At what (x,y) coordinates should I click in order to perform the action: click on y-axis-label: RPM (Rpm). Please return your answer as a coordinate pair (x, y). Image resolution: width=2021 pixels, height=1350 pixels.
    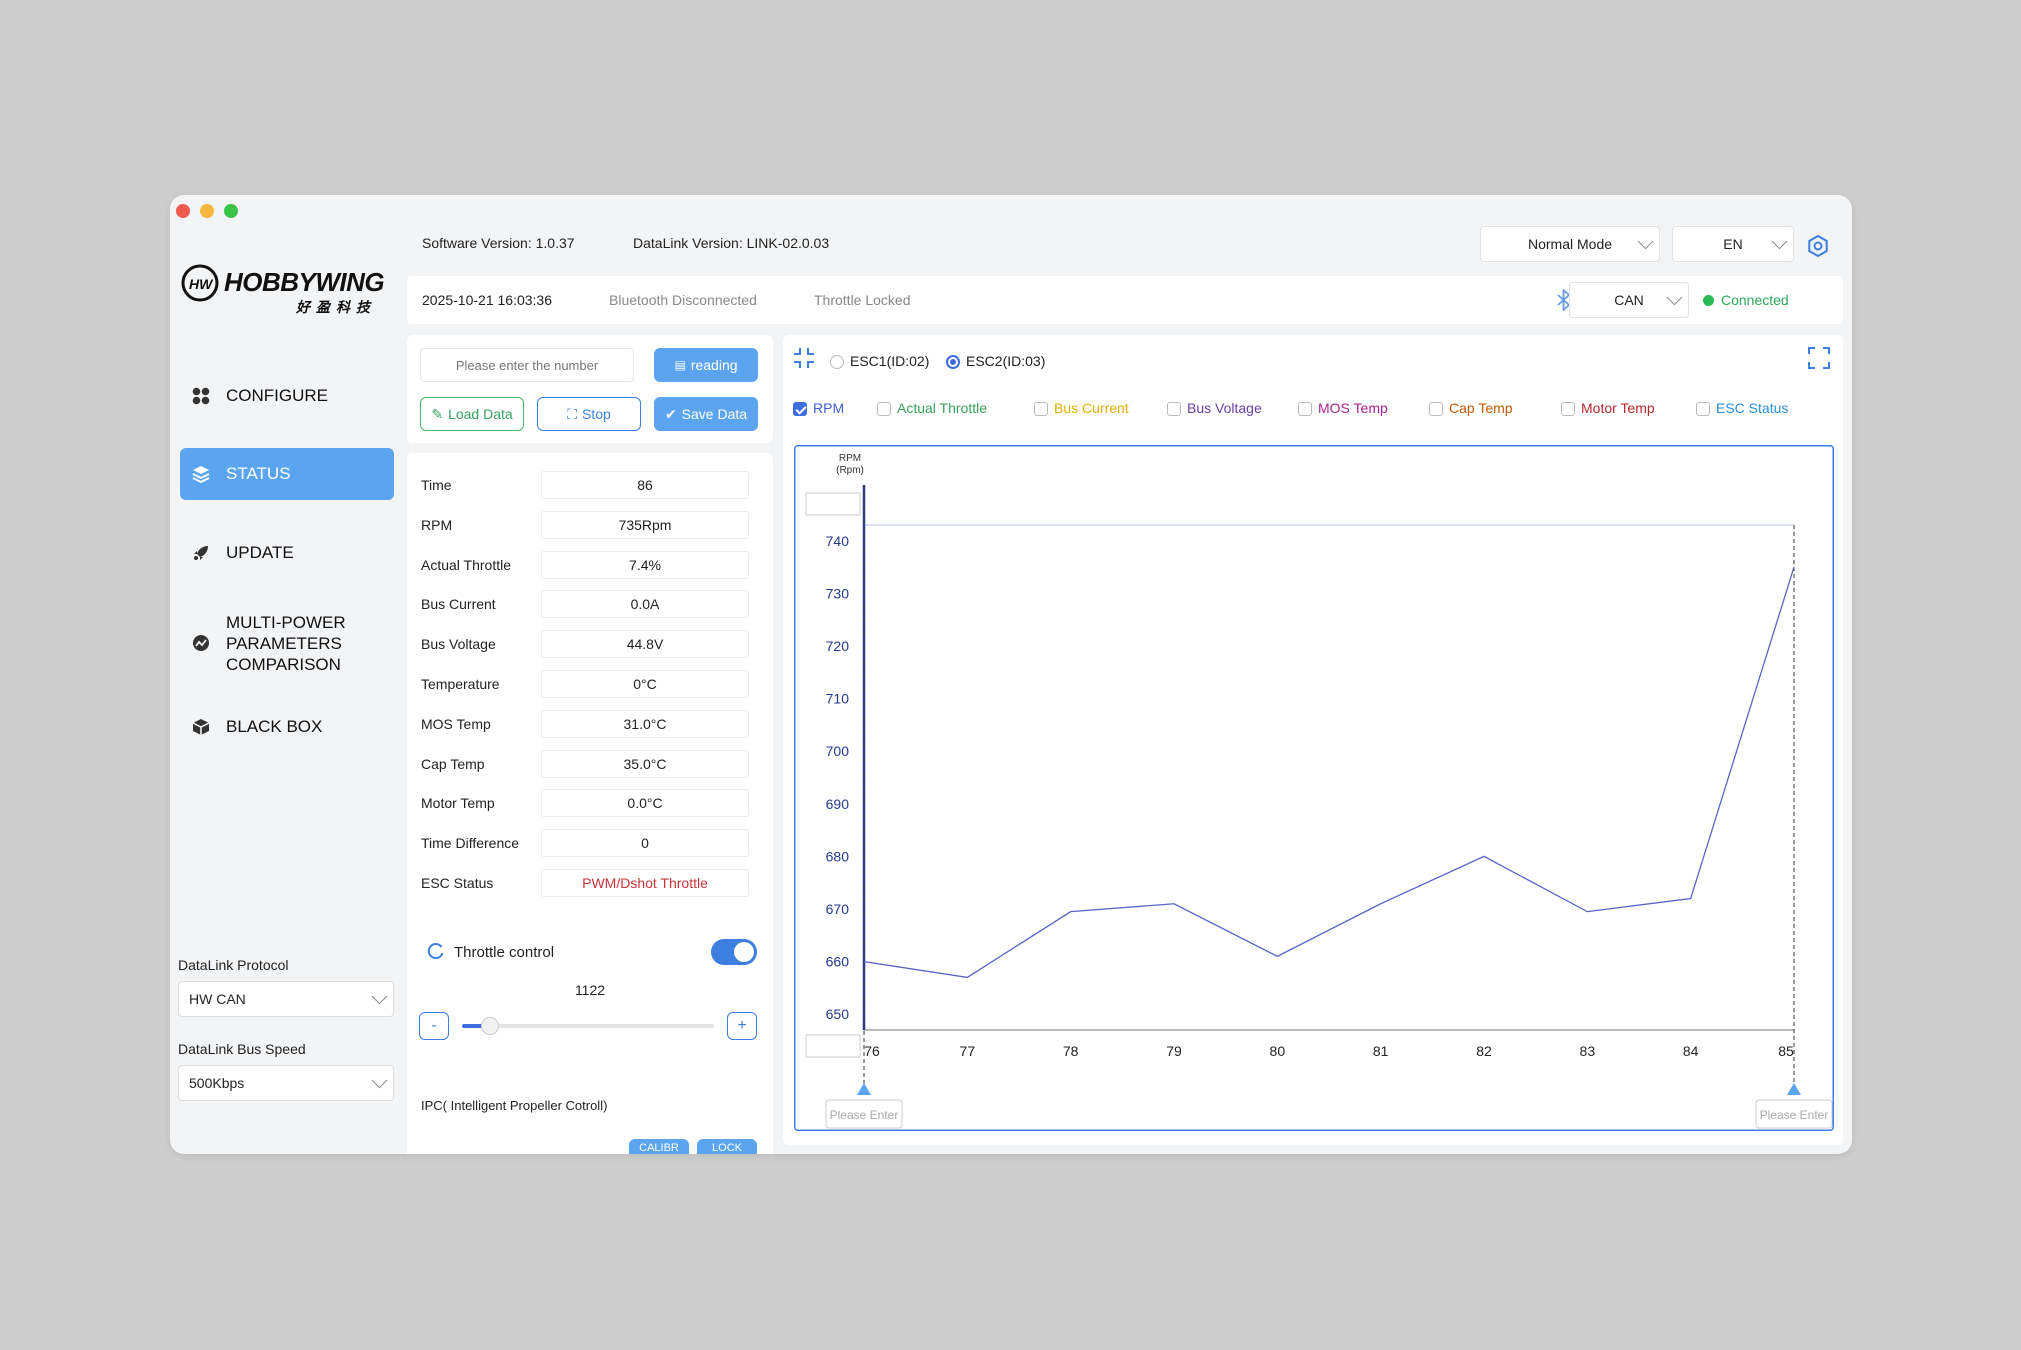
    Looking at the image, I should click on (850, 464).